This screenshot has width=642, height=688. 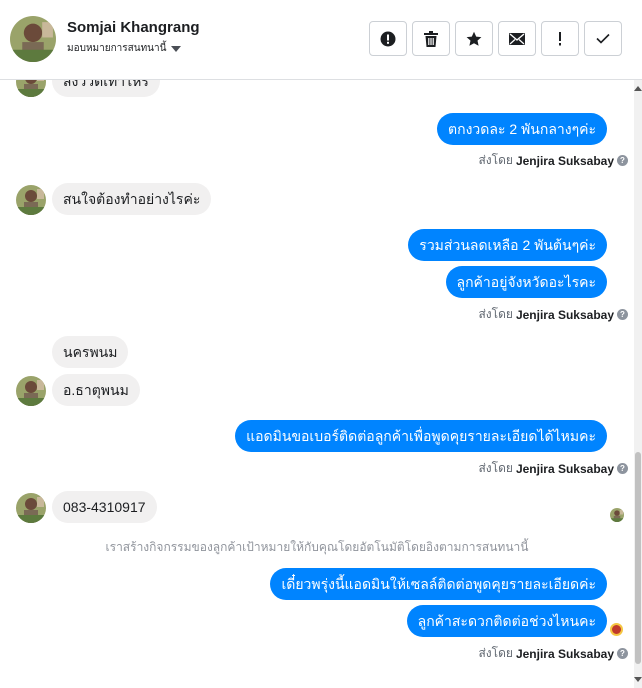 What do you see at coordinates (321, 40) in the screenshot?
I see `conversation-header: Somjai Khangrang มอบหมายการสนทนานี้` at bounding box center [321, 40].